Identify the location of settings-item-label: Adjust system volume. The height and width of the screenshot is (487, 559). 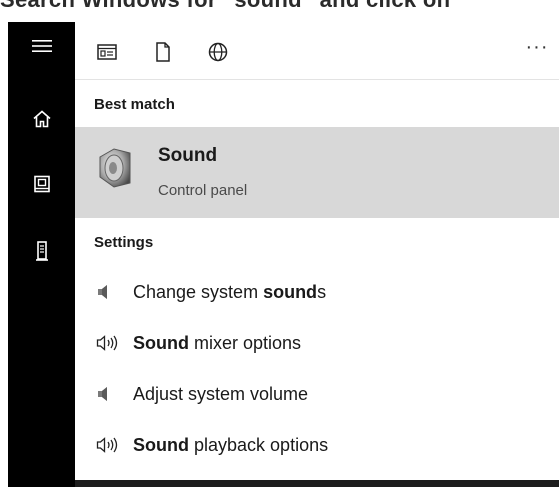
(221, 394).